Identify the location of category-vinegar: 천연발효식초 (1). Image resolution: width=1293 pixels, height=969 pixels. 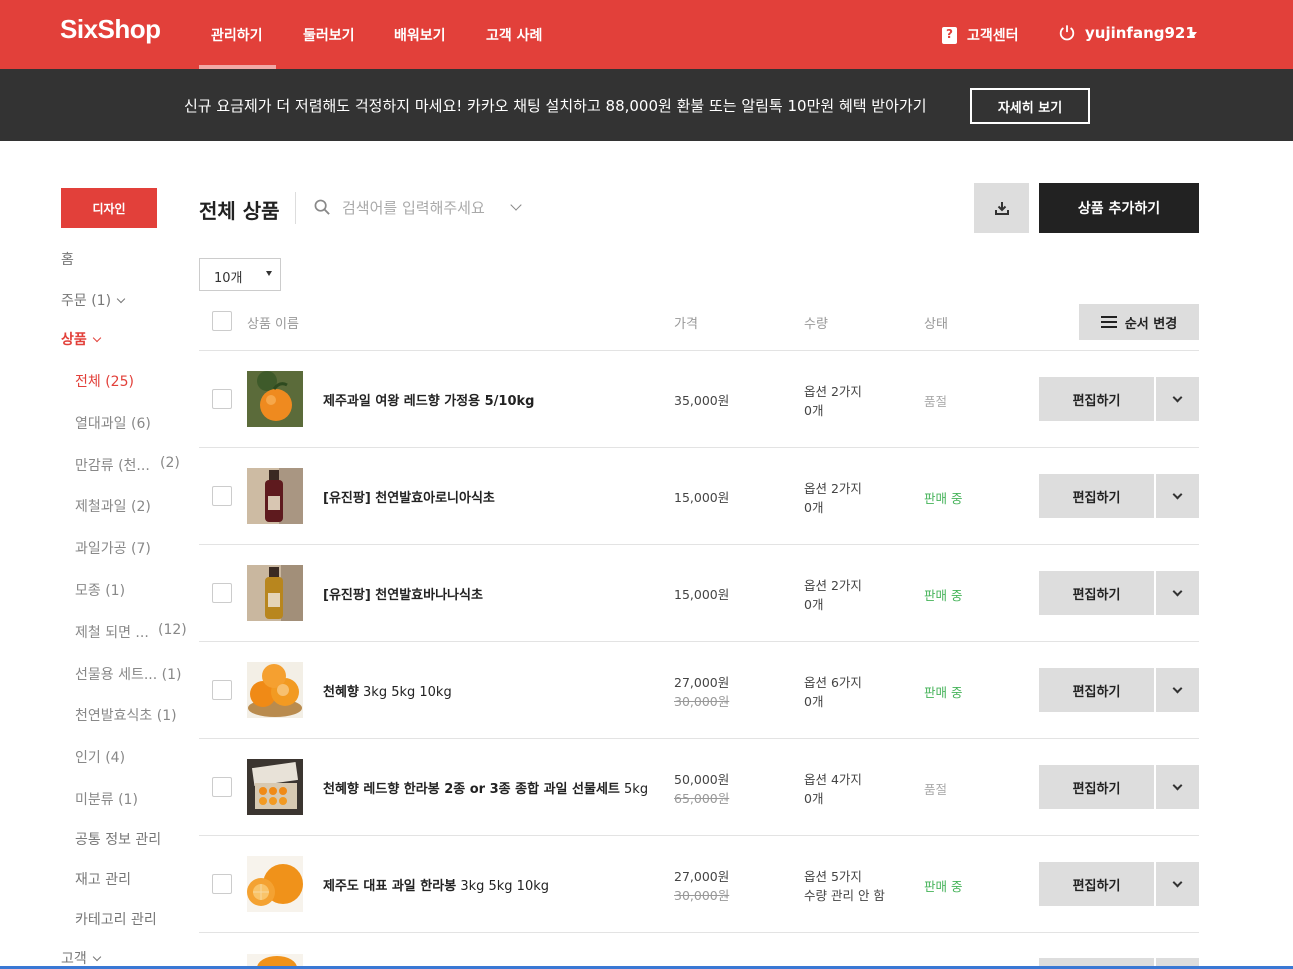
(126, 715).